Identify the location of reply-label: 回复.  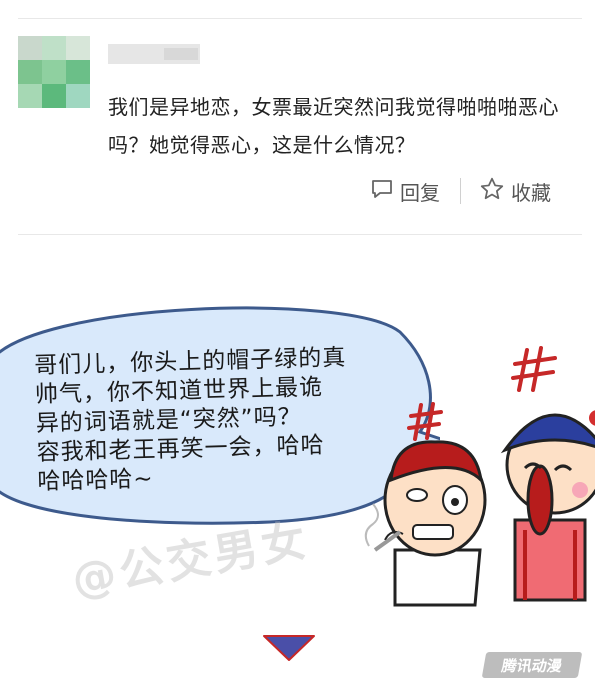
(420, 192).